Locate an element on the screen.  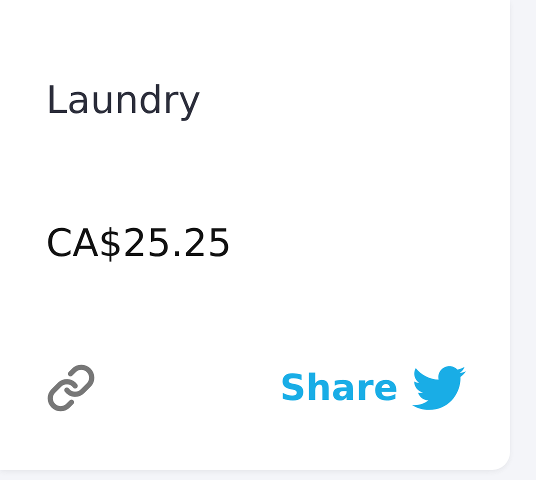
link-icon is located at coordinates (71, 388).